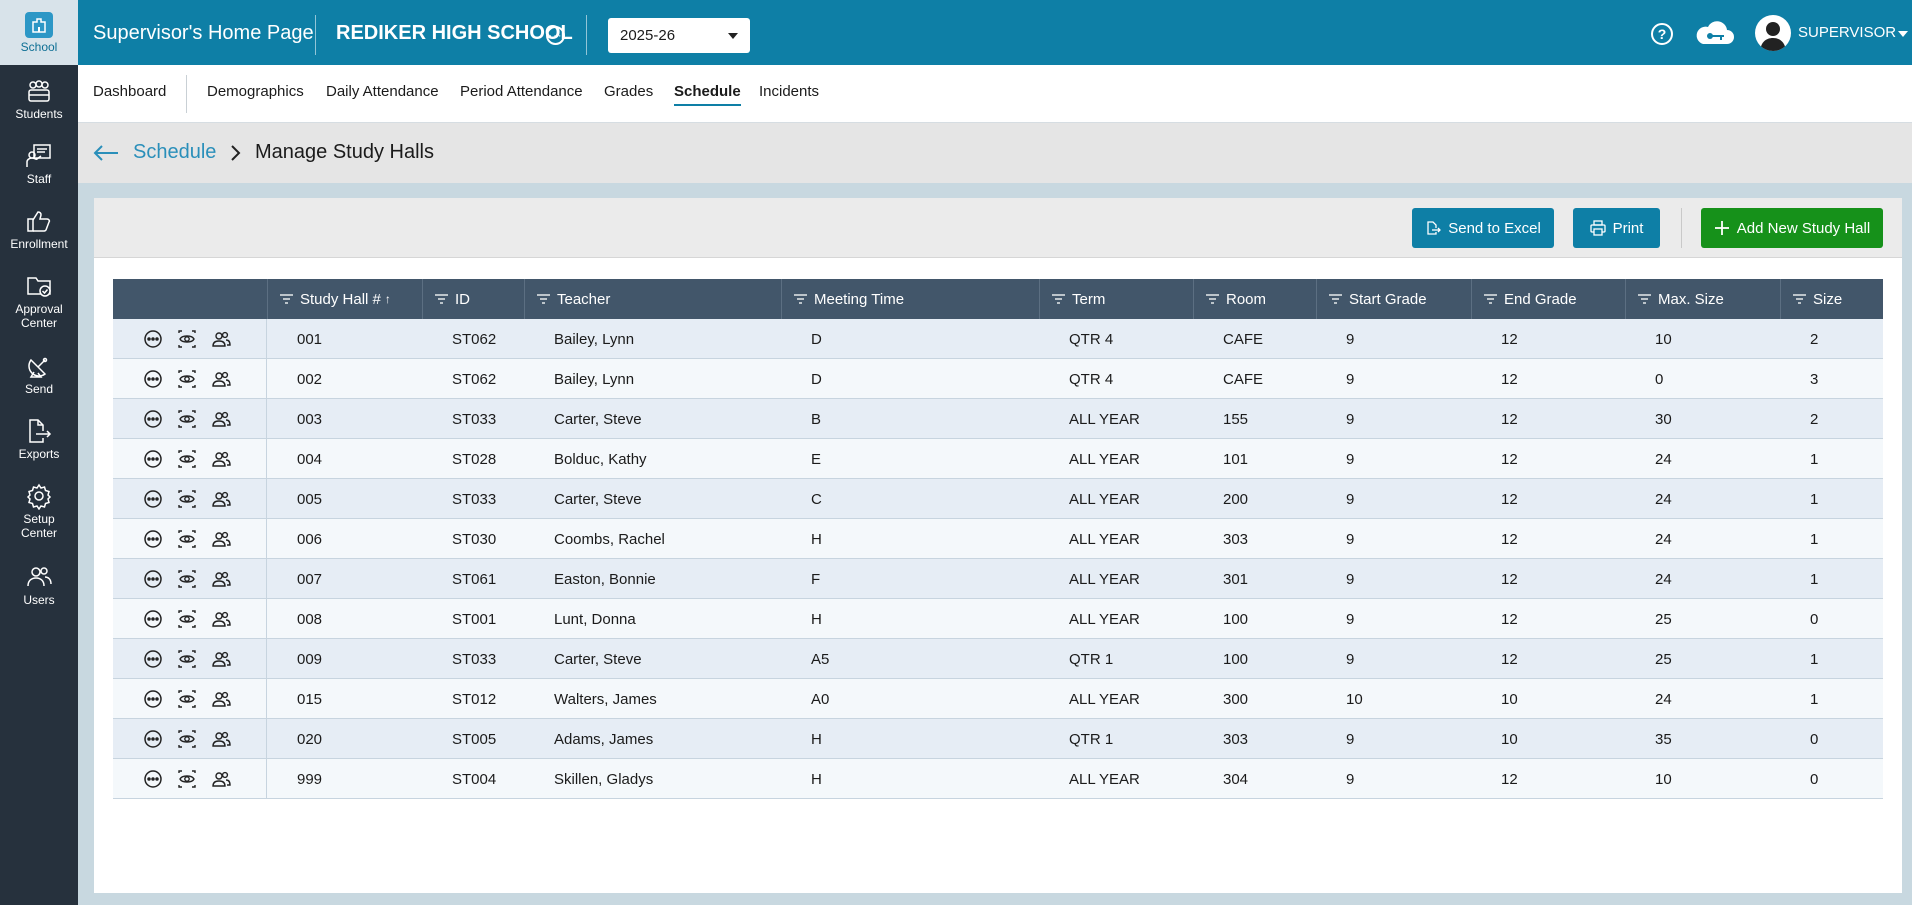  What do you see at coordinates (1831, 299) in the screenshot?
I see `column-header-size: Size` at bounding box center [1831, 299].